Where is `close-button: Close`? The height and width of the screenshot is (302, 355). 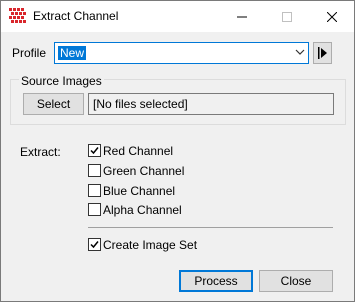 close-button: Close is located at coordinates (296, 281).